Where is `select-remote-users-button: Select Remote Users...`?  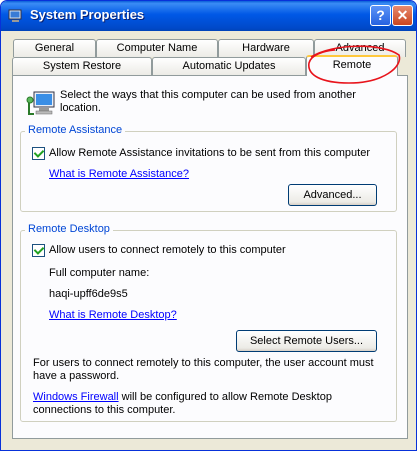 select-remote-users-button: Select Remote Users... is located at coordinates (306, 341).